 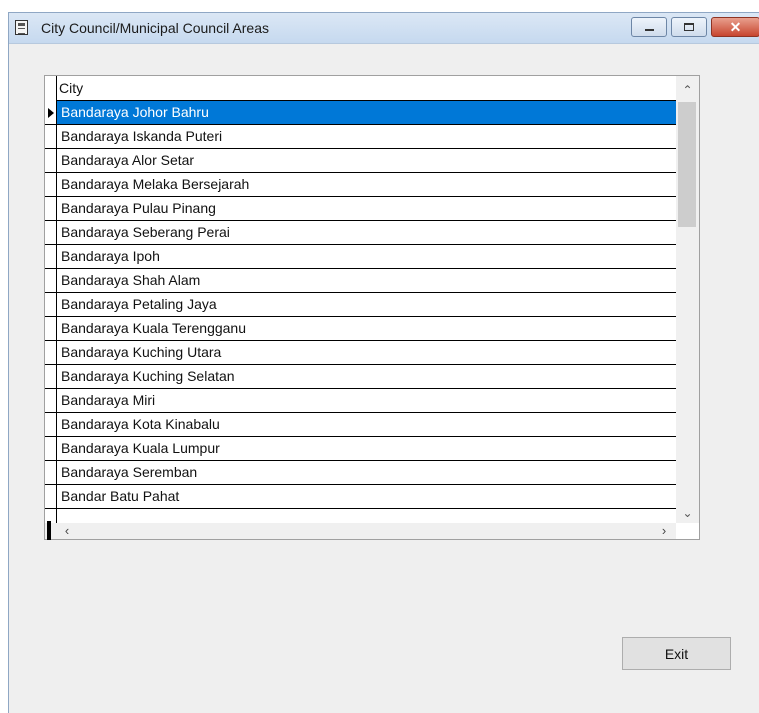 What do you see at coordinates (366, 112) in the screenshot?
I see `city-cell: Bandaraya Johor Bahru` at bounding box center [366, 112].